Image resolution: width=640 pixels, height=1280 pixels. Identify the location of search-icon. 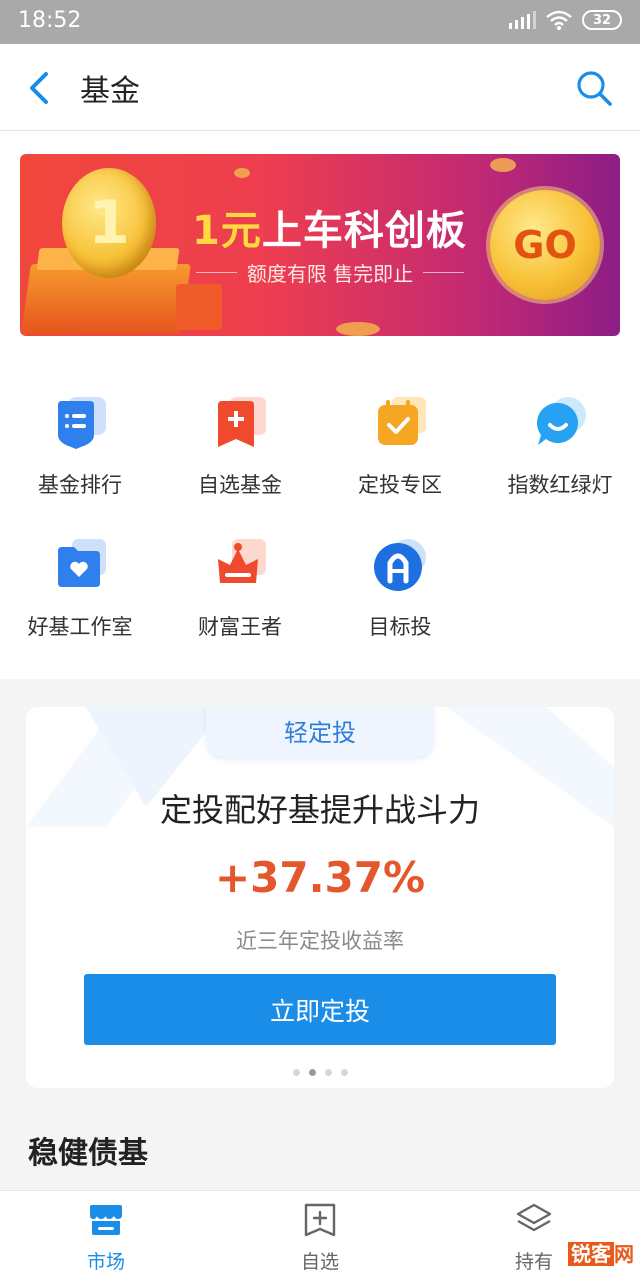
(594, 88).